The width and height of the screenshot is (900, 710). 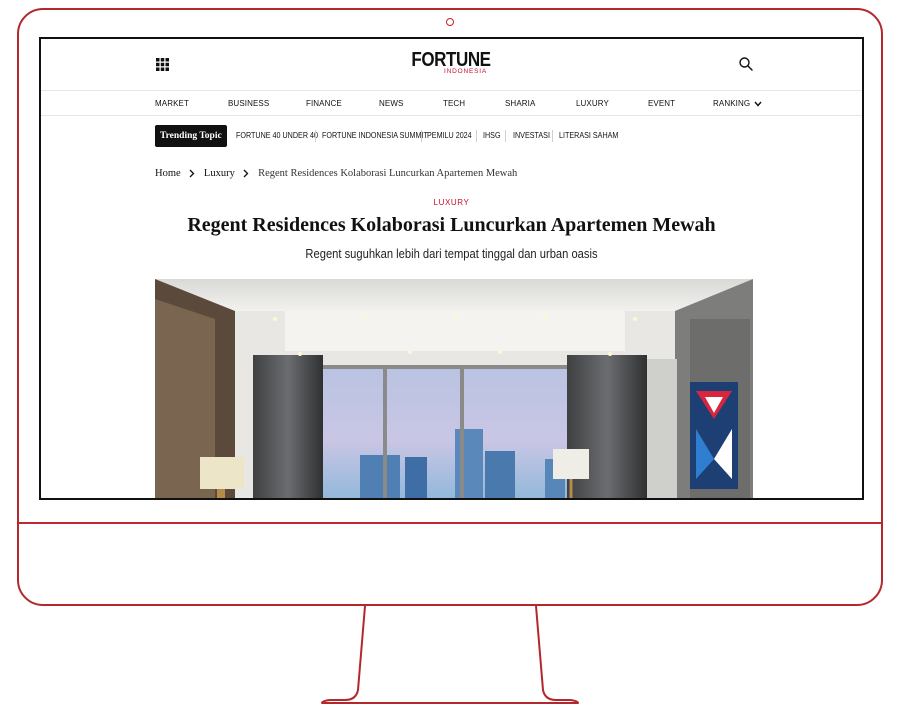 I want to click on nav-item-finance: FINANCE, so click(x=324, y=103).